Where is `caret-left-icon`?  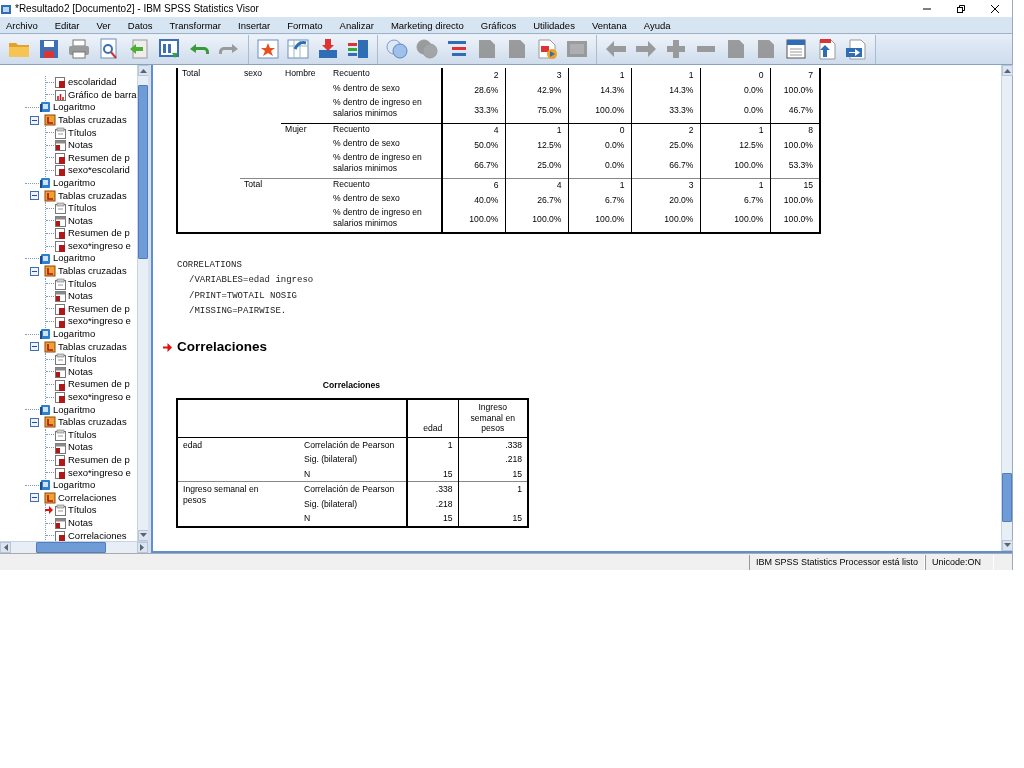
caret-left-icon is located at coordinates (5, 547).